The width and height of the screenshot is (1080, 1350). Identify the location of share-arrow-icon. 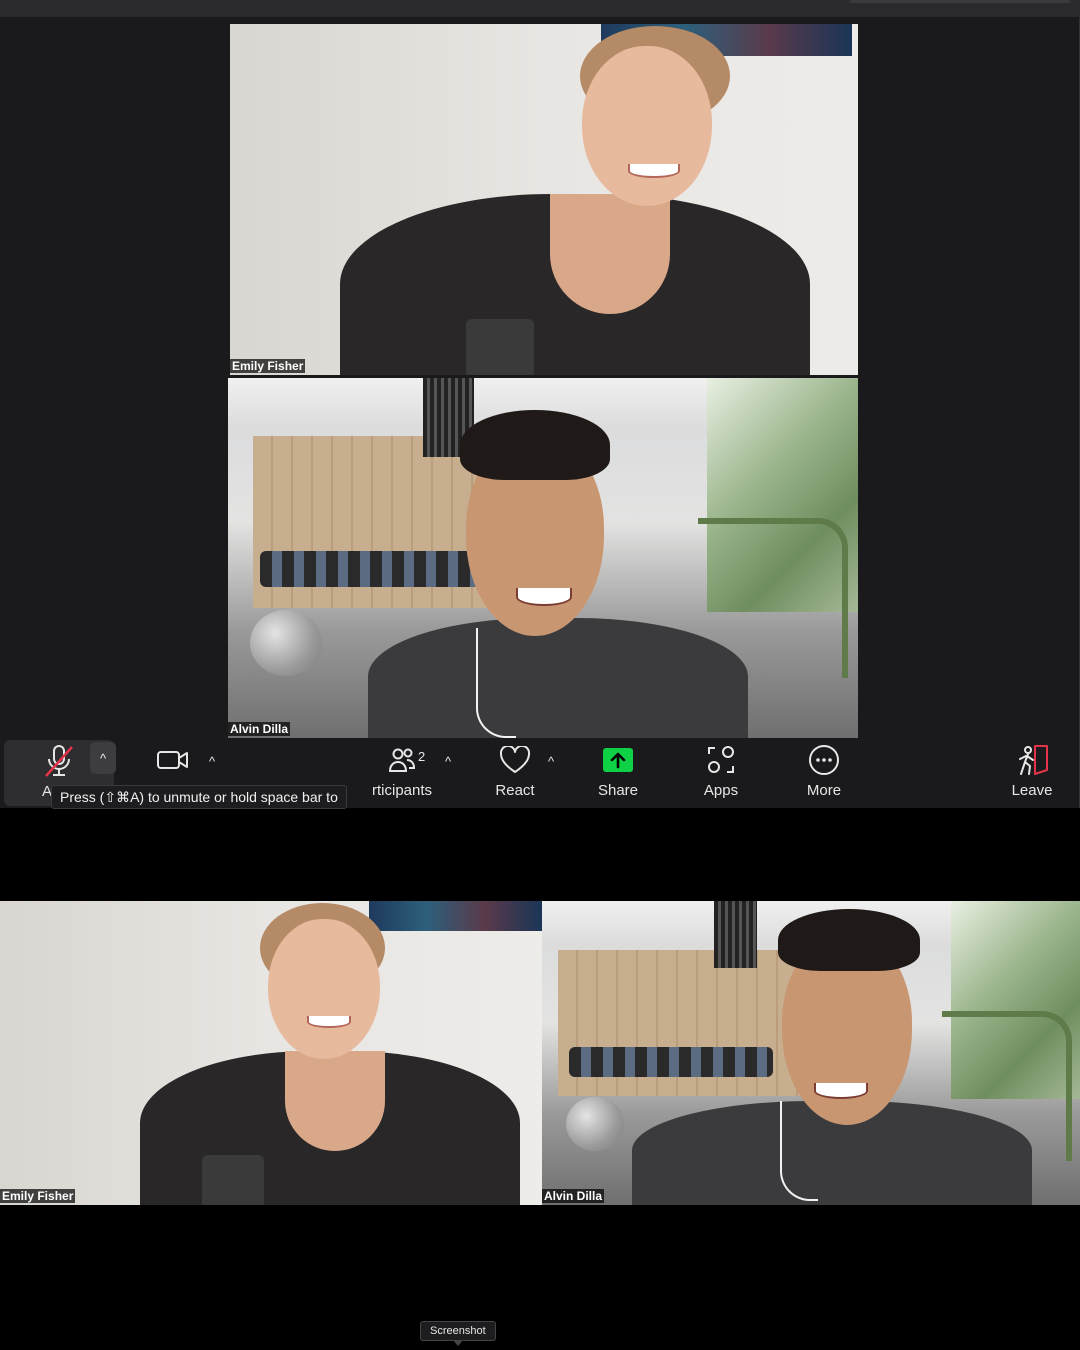
(618, 760).